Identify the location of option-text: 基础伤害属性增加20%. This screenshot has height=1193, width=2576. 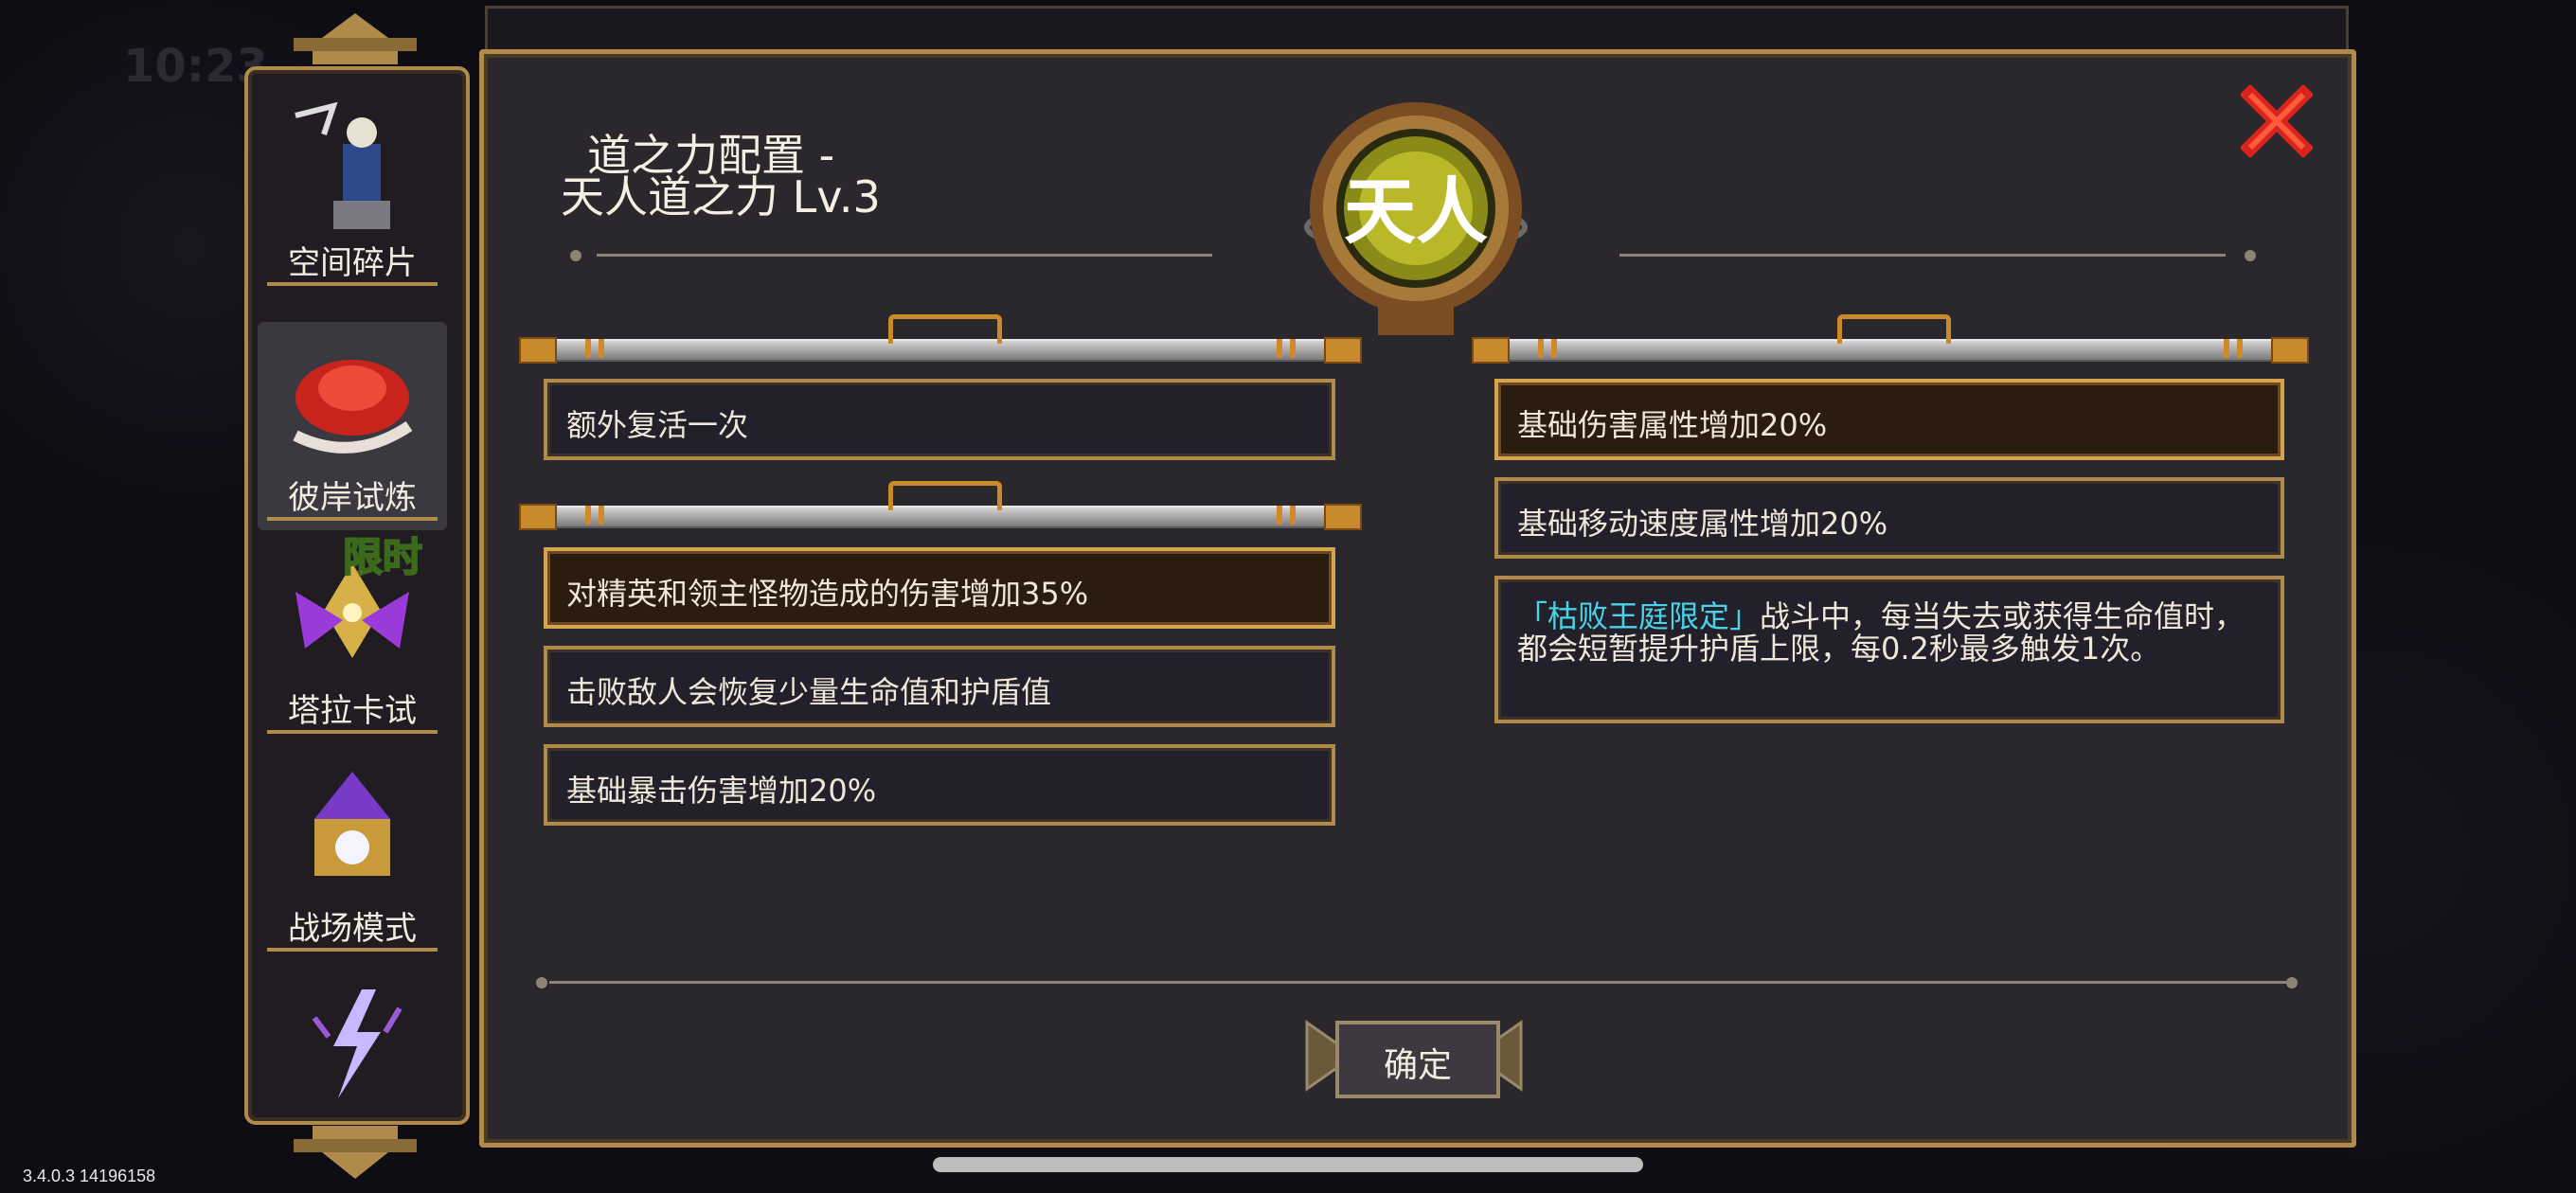
(1672, 425).